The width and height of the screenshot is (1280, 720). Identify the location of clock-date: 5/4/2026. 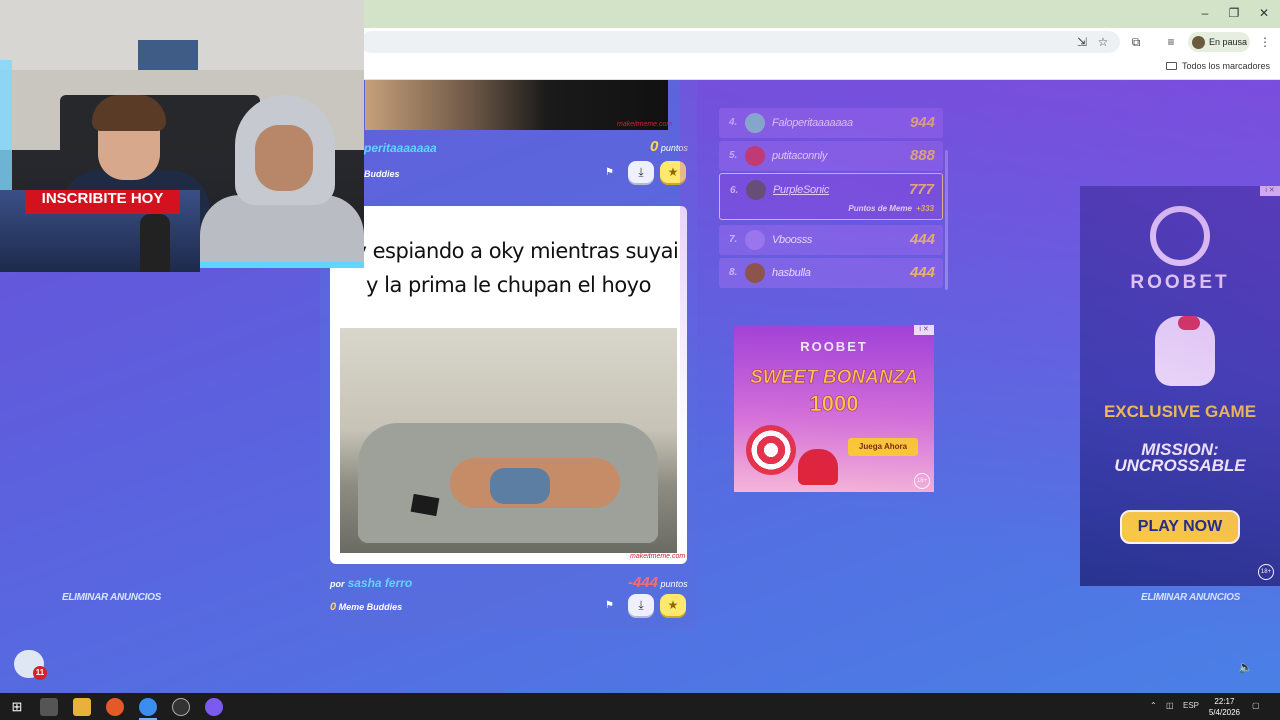
(1224, 712).